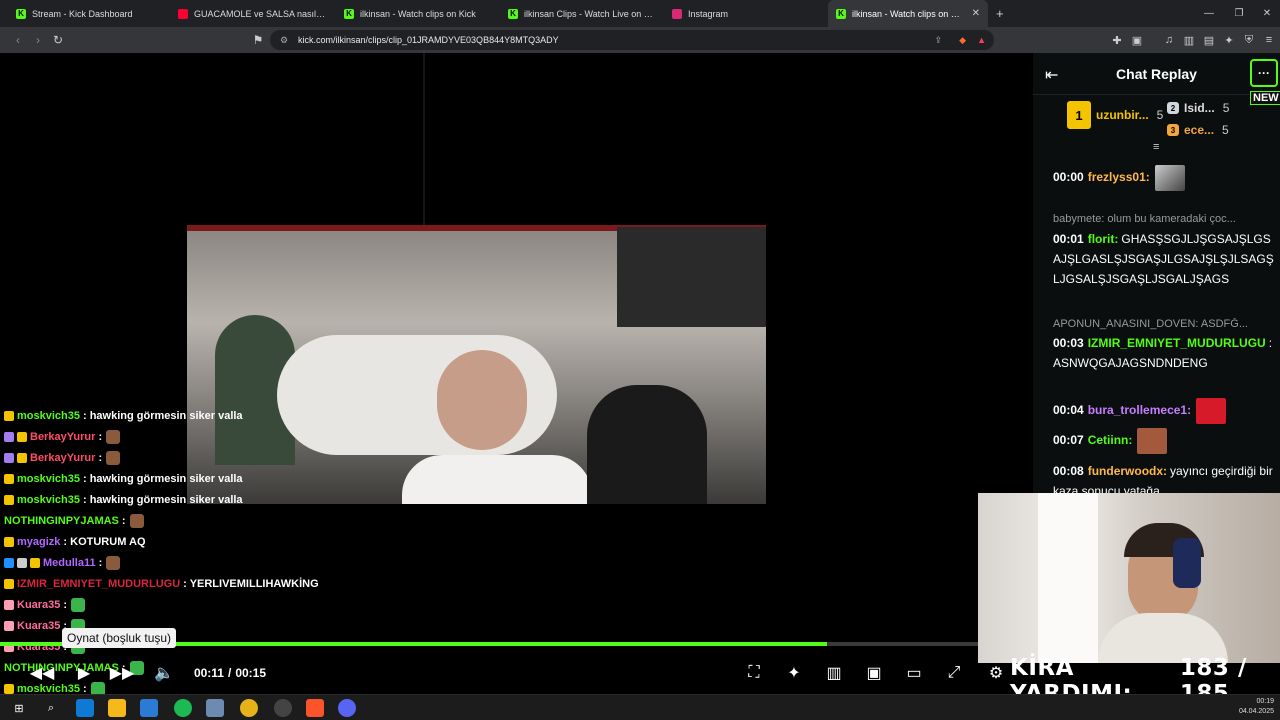 This screenshot has width=1280, height=720. Describe the element at coordinates (58, 40) in the screenshot. I see `reload-icon: ↻` at that location.